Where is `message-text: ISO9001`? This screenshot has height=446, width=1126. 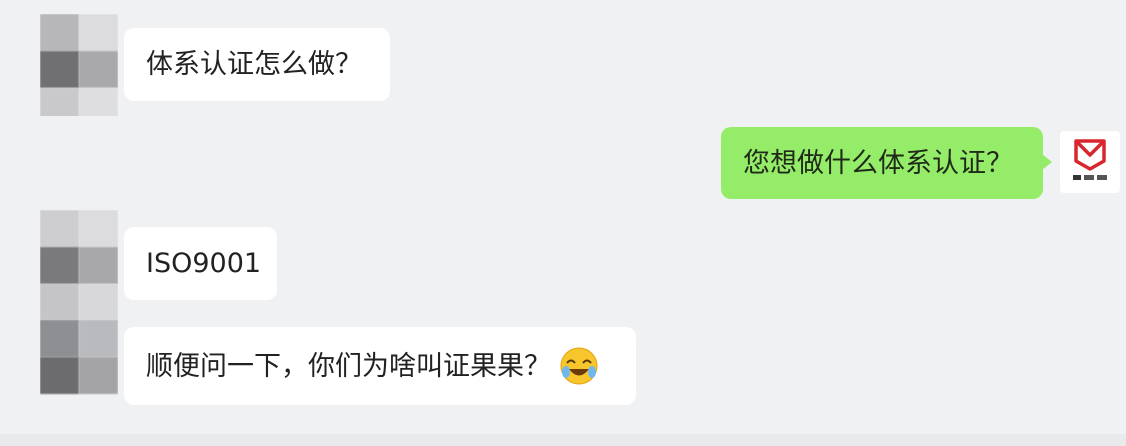 message-text: ISO9001 is located at coordinates (204, 263).